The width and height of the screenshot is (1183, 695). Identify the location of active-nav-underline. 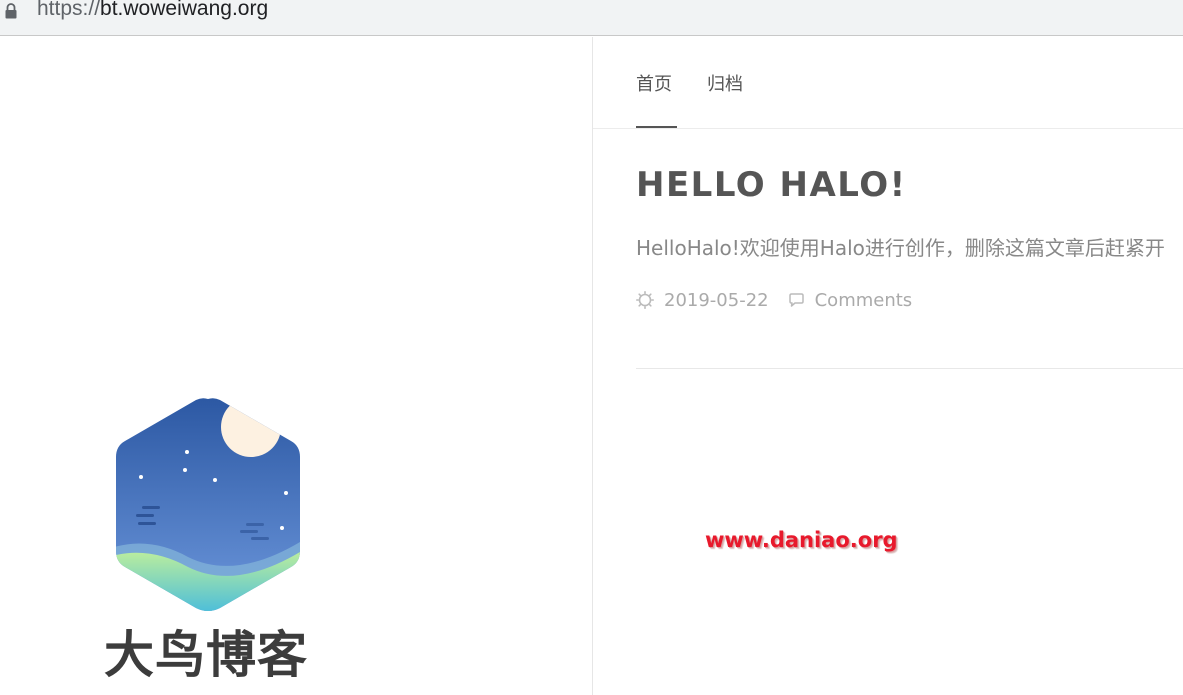
(656, 127).